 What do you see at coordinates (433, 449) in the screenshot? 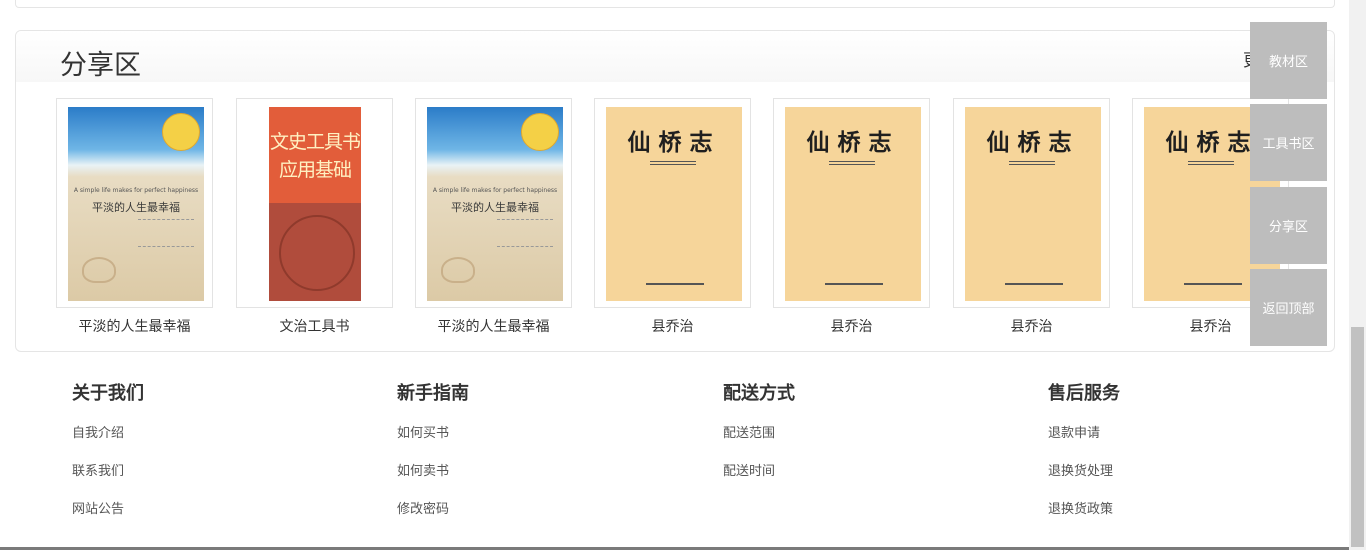
I see `footer-column-guide: 新手指南 如何买书 如何卖书 修改密码` at bounding box center [433, 449].